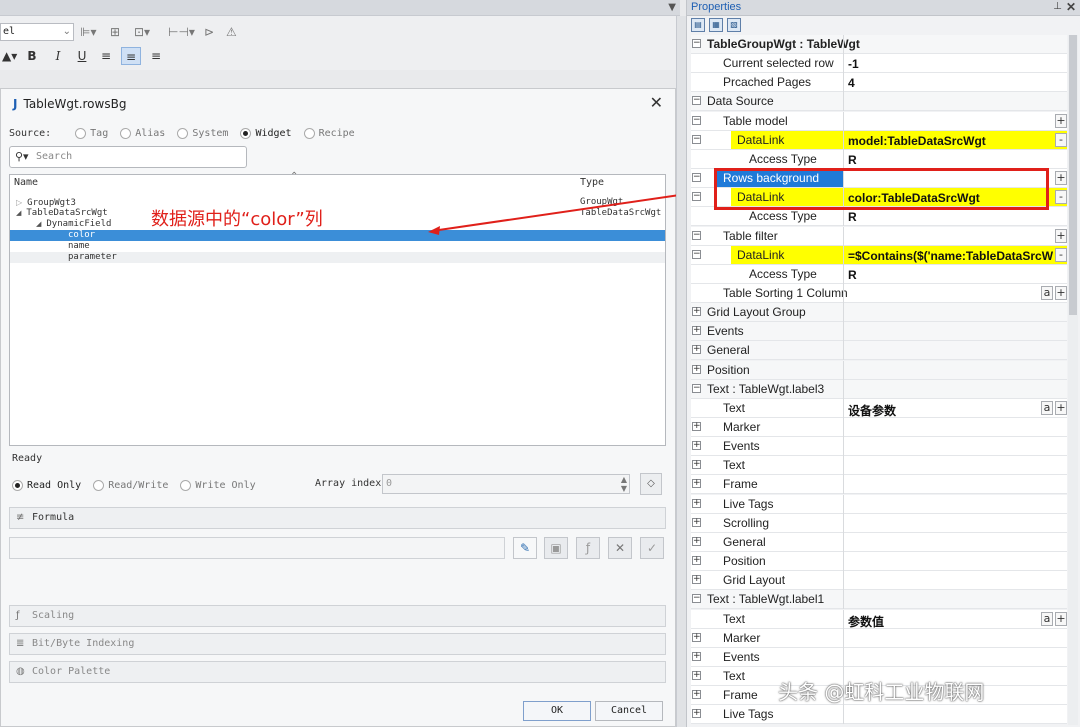 The height and width of the screenshot is (727, 1080). Describe the element at coordinates (734, 25) in the screenshot. I see `property-pages-icon: ▧` at that location.